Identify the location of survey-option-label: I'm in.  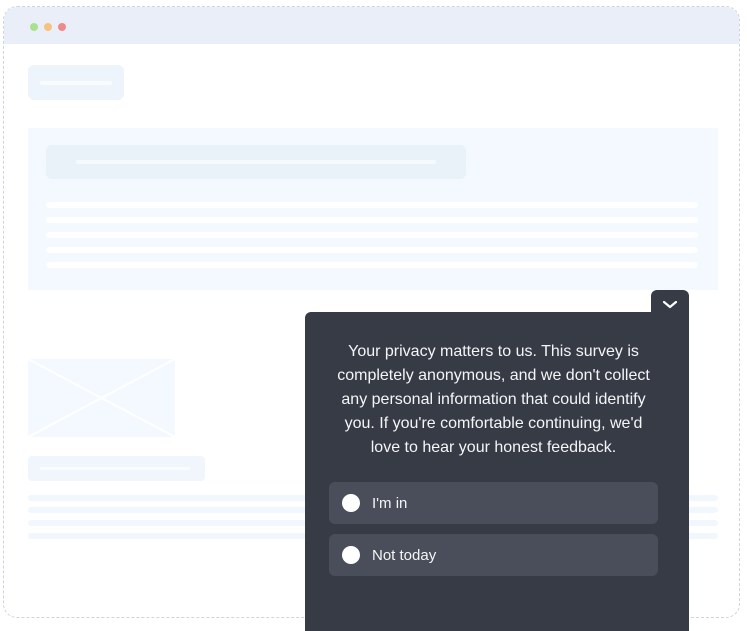
(390, 503).